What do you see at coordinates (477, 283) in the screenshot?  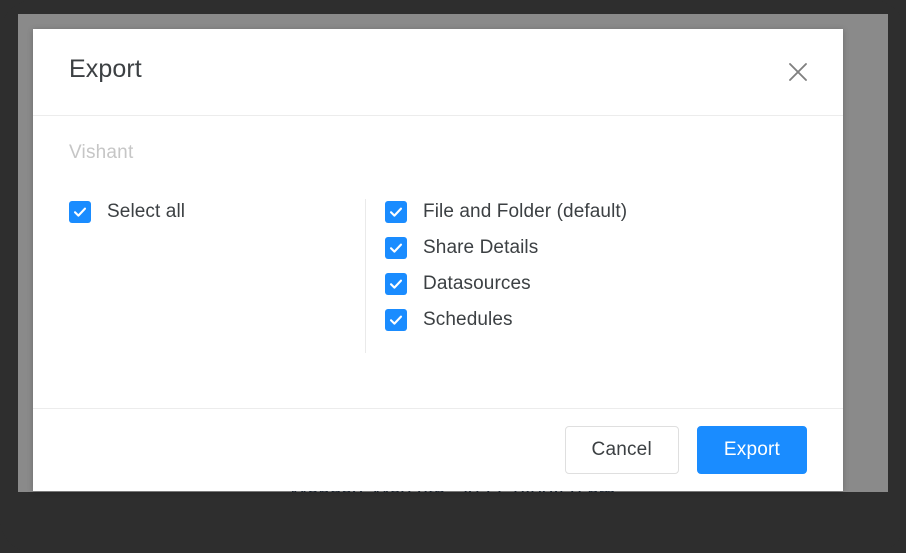 I see `checkbox-label-datasources: Datasources` at bounding box center [477, 283].